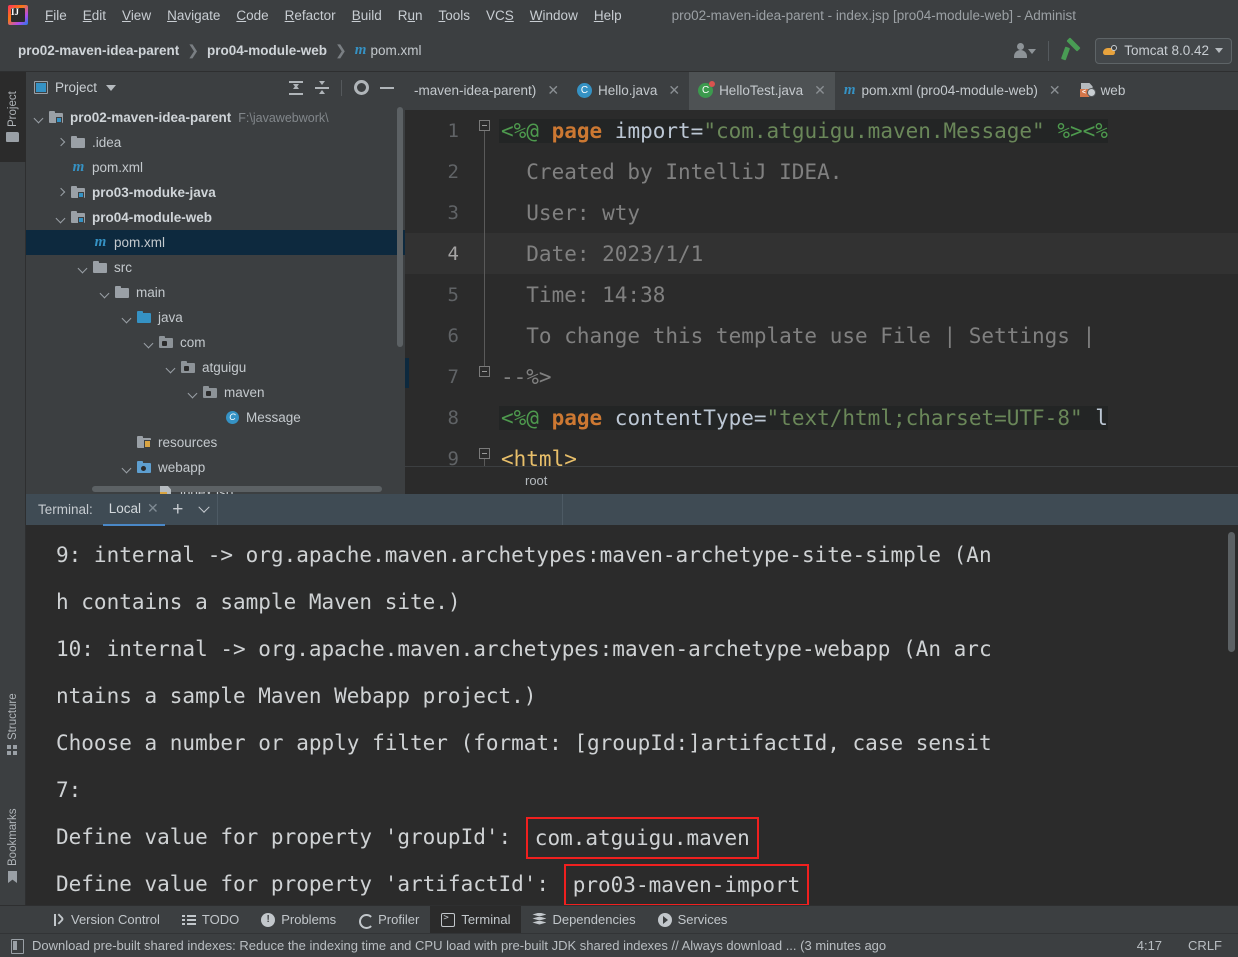 This screenshot has width=1238, height=957. Describe the element at coordinates (1163, 50) in the screenshot. I see `run-configuration-selector: Tomcat 8.0.42` at that location.